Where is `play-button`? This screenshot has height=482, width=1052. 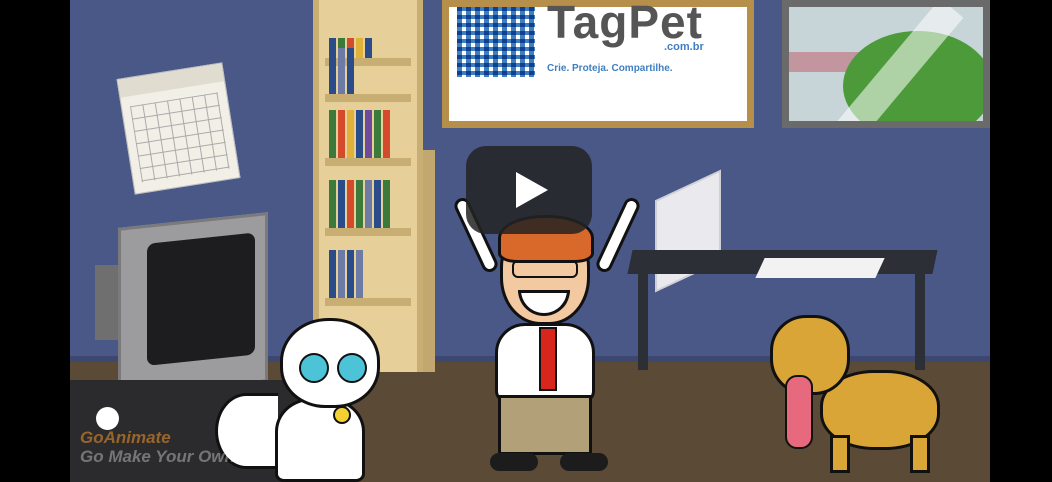 play-button is located at coordinates (529, 190).